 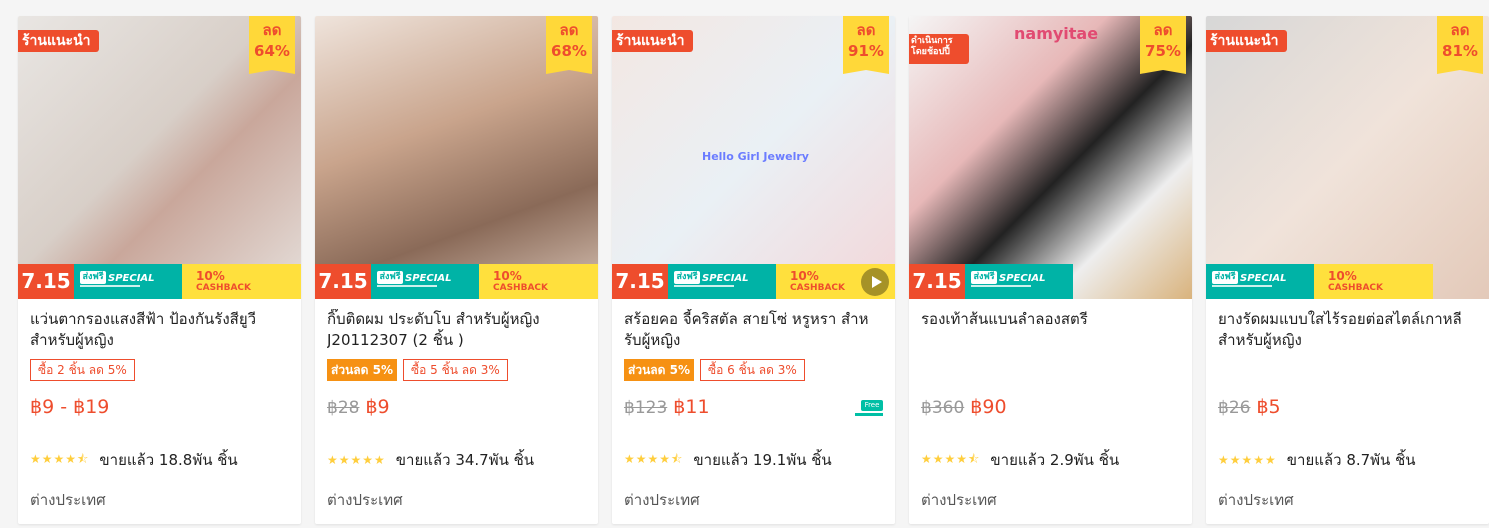 I want to click on bundle-deal-tag: ซื้อ 2 ชิ้น ลด 5%, so click(x=82, y=370).